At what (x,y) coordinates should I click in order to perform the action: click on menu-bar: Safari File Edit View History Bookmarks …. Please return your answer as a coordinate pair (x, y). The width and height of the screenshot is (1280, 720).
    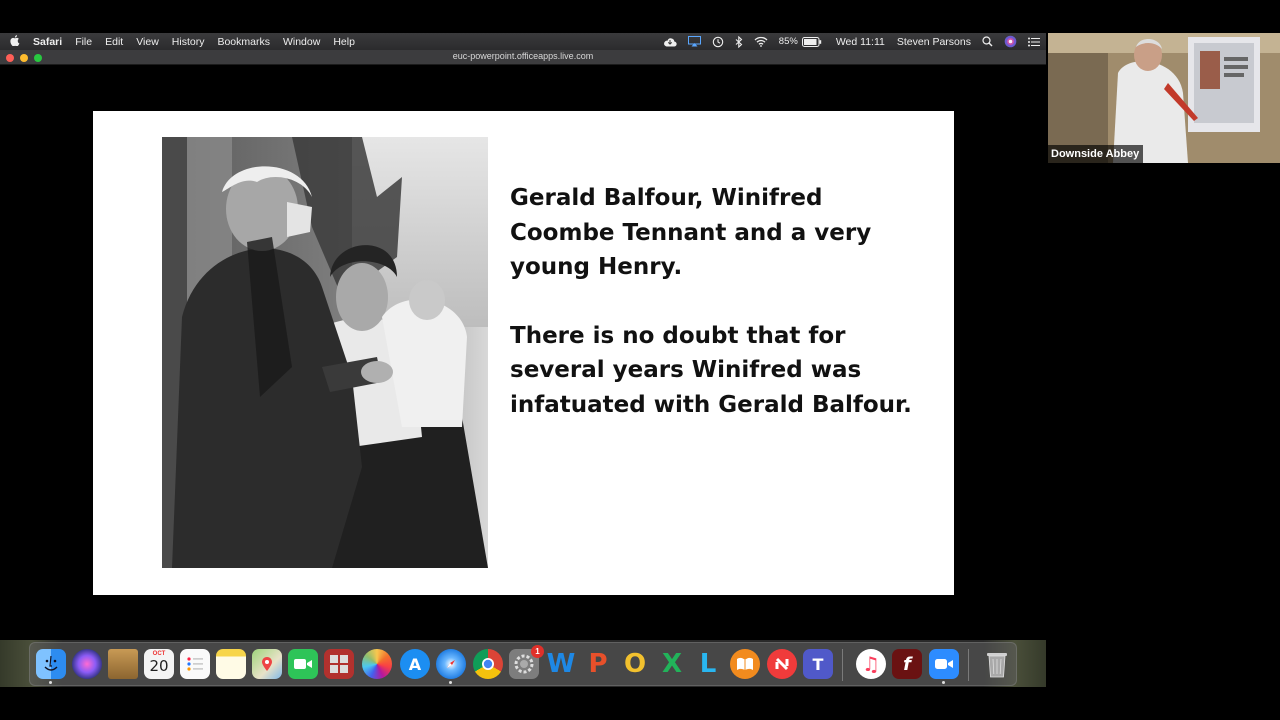
    Looking at the image, I should click on (523, 41).